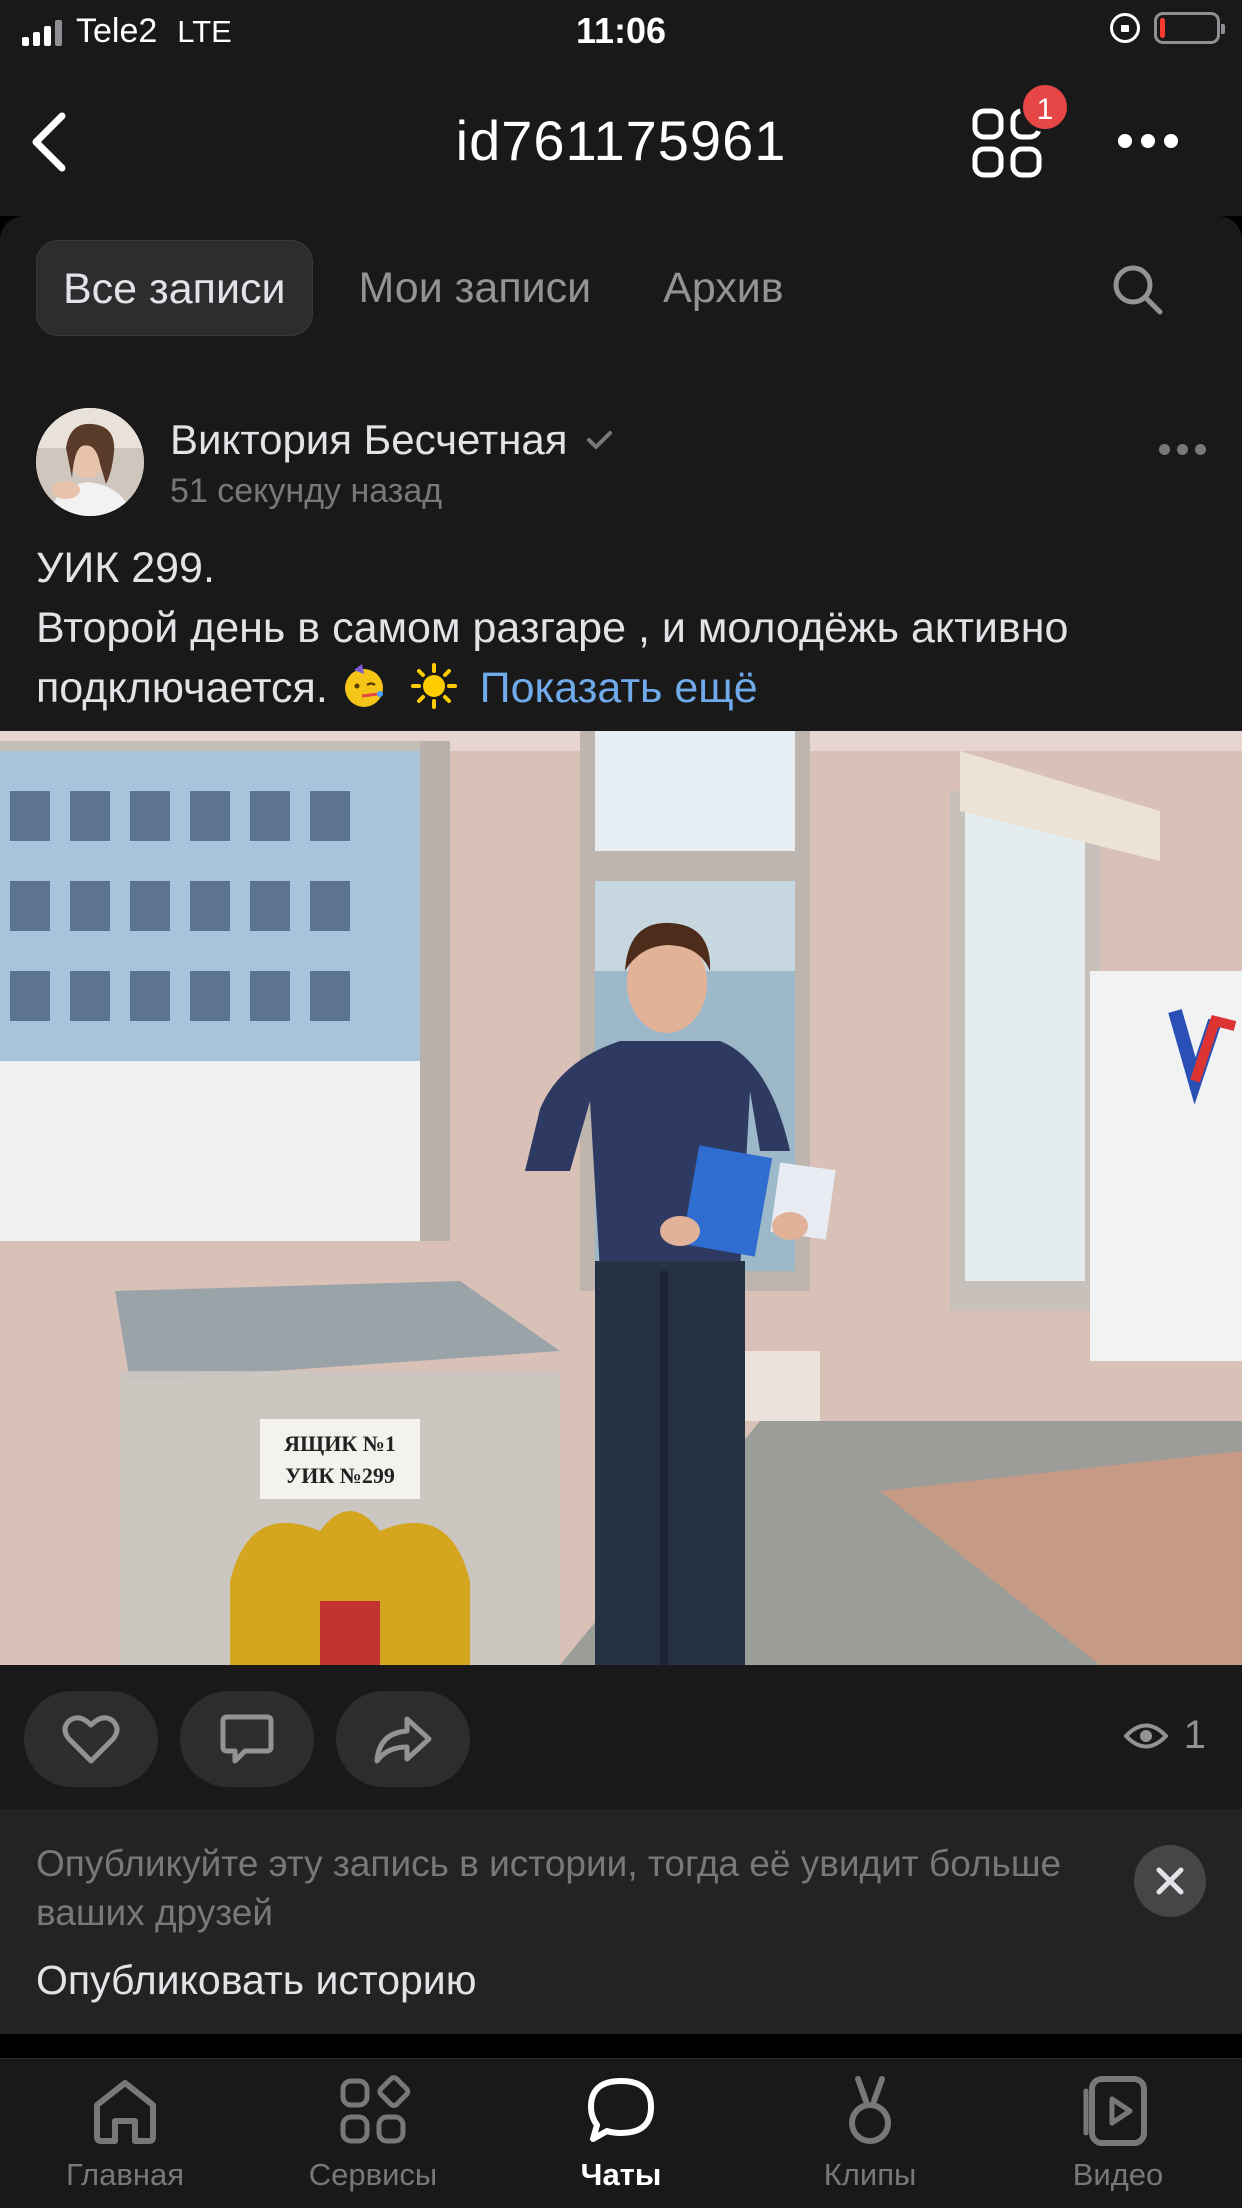 The image size is (1242, 2208). What do you see at coordinates (256, 1980) in the screenshot?
I see `publish-story-button: Опубликовать историю` at bounding box center [256, 1980].